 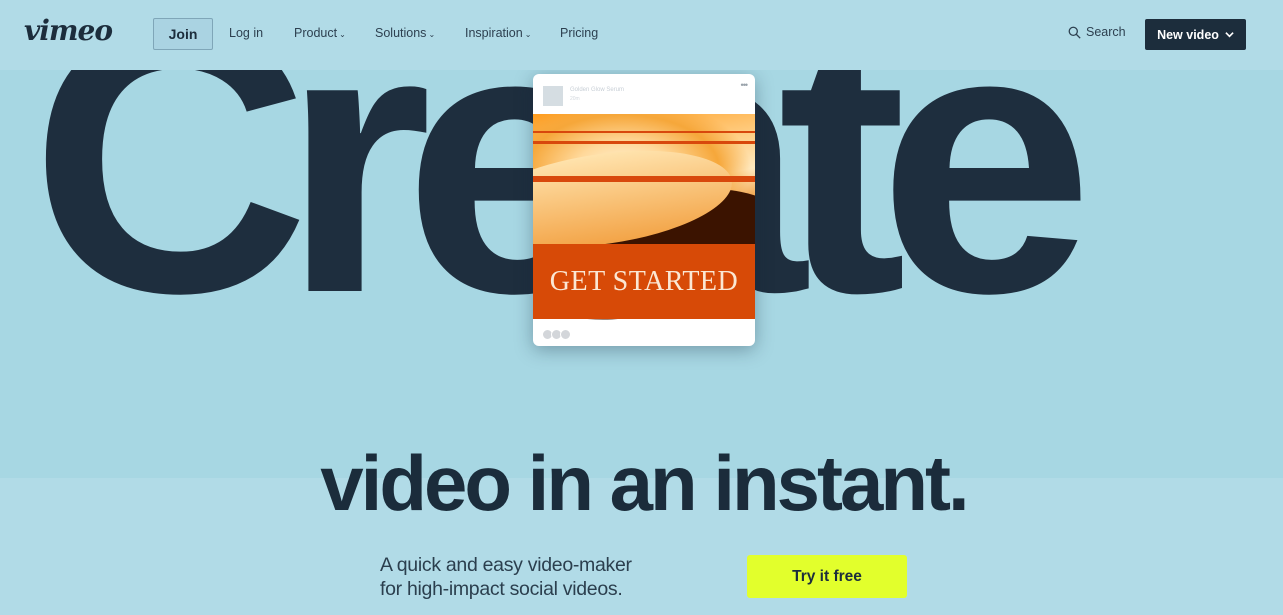 I want to click on login-link: Log in, so click(x=246, y=33).